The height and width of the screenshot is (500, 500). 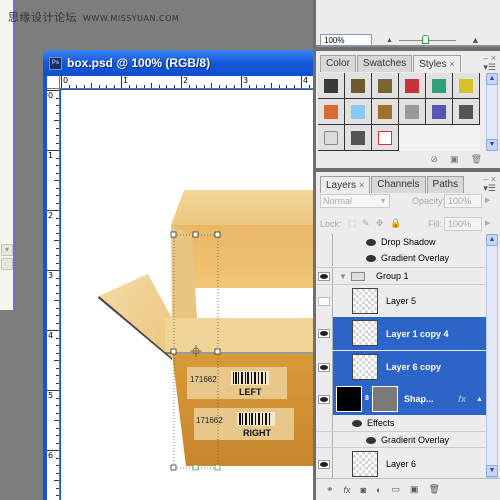 What do you see at coordinates (384, 63) in the screenshot?
I see `tab-swatches: Swatches` at bounding box center [384, 63].